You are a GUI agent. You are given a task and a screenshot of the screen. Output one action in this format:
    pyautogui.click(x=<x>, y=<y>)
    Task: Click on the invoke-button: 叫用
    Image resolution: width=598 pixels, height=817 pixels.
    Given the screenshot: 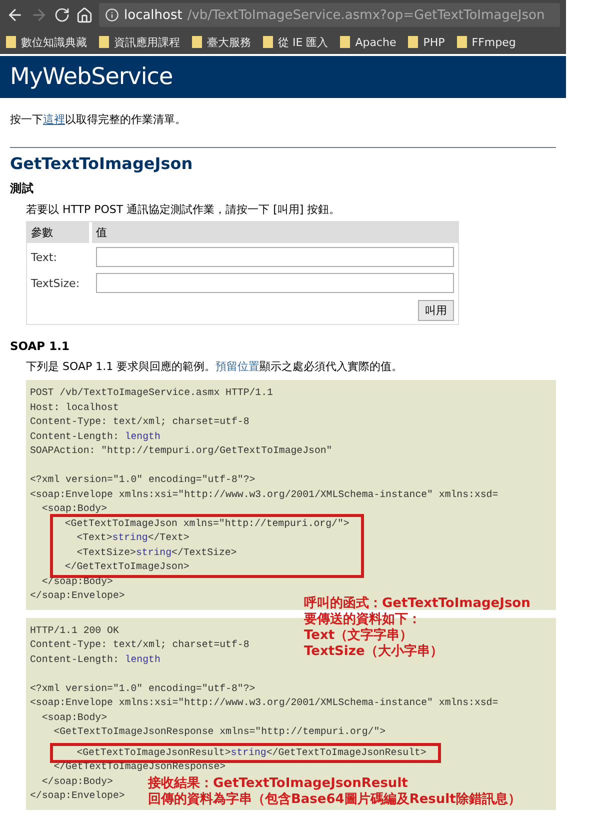 What is the action you would take?
    pyautogui.click(x=436, y=310)
    